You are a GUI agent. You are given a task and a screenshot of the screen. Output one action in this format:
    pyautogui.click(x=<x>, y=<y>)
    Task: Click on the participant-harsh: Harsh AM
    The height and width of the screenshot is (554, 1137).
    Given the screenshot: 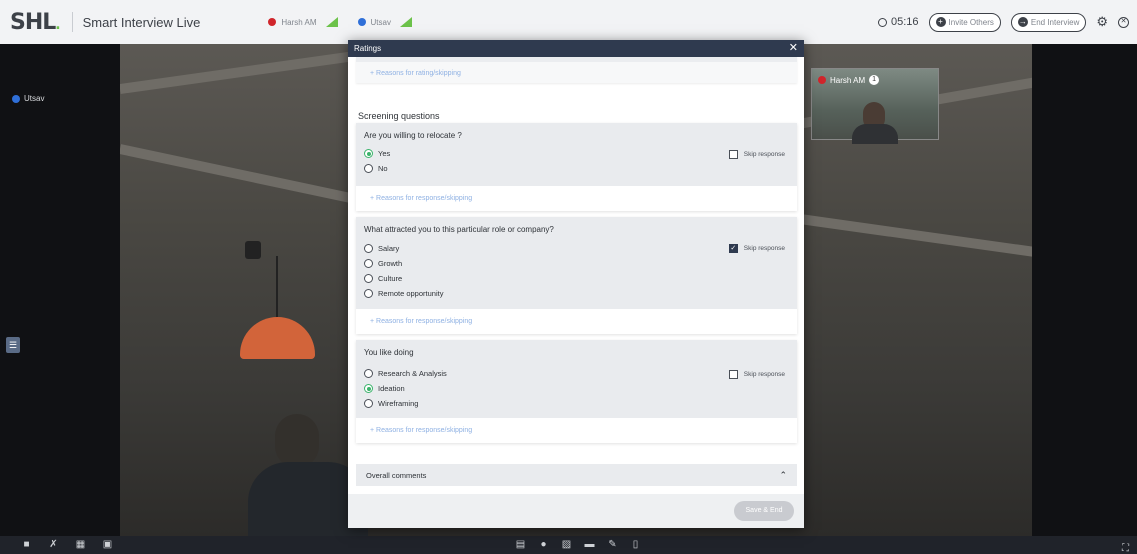 What is the action you would take?
    pyautogui.click(x=303, y=22)
    